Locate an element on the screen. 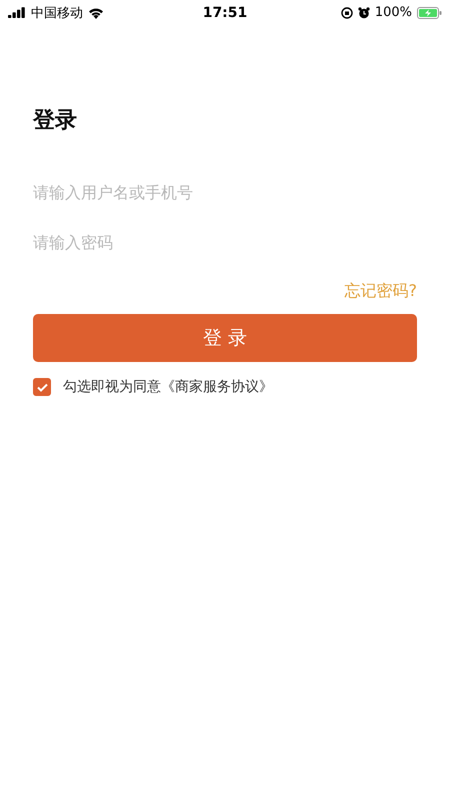 The width and height of the screenshot is (450, 800). checkmark-icon is located at coordinates (42, 387).